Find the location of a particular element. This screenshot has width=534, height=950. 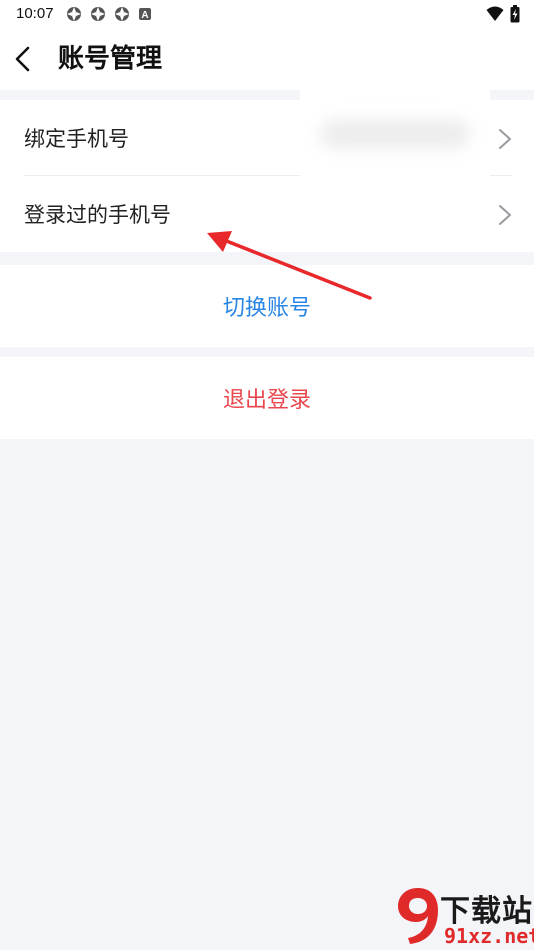

status-system-icons is located at coordinates (503, 16).